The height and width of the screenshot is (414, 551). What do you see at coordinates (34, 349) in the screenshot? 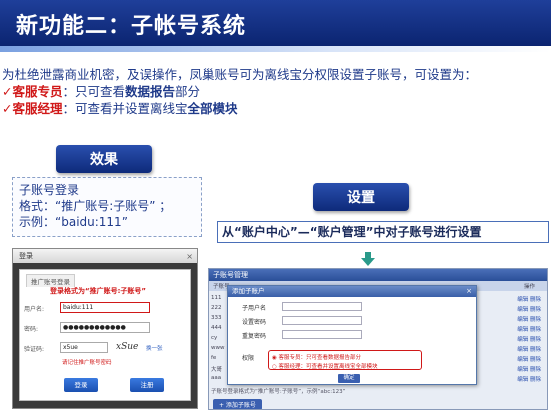
I see `captcha-label: 验证码:` at bounding box center [34, 349].